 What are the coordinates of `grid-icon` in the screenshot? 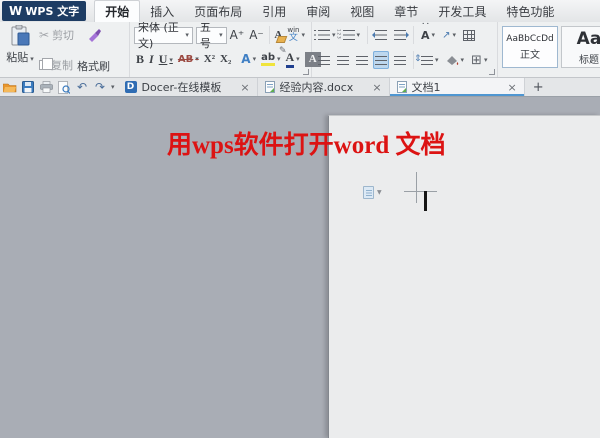 It's located at (468, 35).